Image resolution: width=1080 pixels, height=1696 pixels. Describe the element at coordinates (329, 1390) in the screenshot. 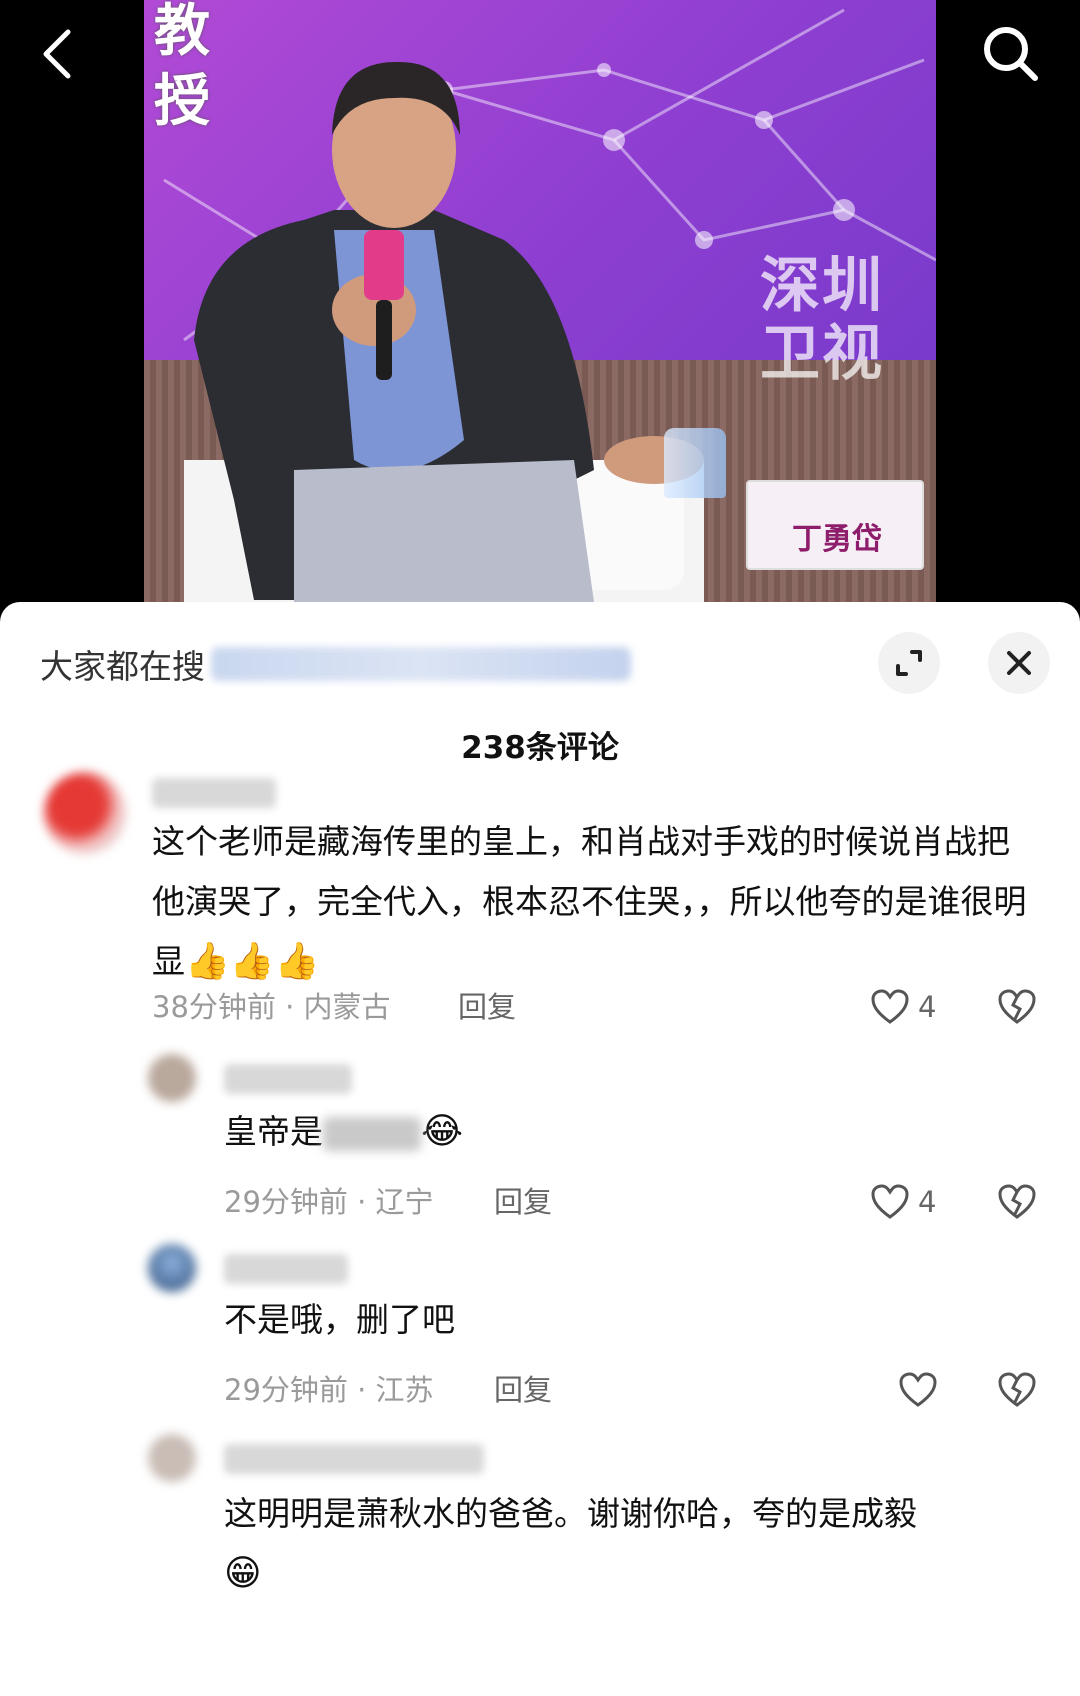

I see `comment-meta: 29分钟前 · 江苏` at that location.